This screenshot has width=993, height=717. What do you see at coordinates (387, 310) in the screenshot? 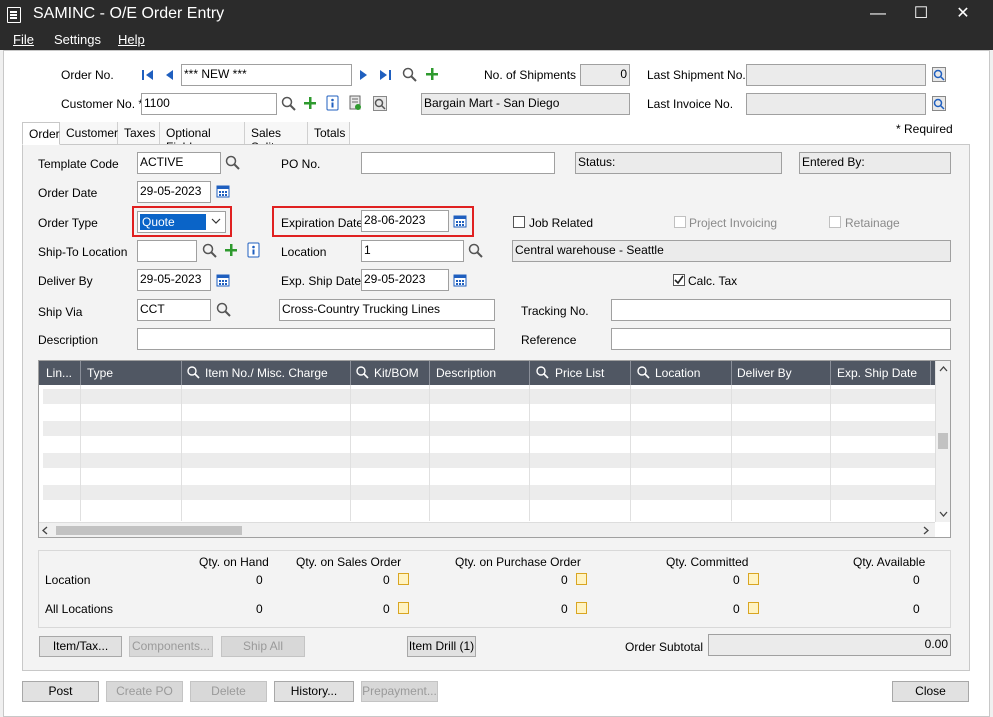
I see `ship-via-description: Cross-Country Trucking Lines` at bounding box center [387, 310].